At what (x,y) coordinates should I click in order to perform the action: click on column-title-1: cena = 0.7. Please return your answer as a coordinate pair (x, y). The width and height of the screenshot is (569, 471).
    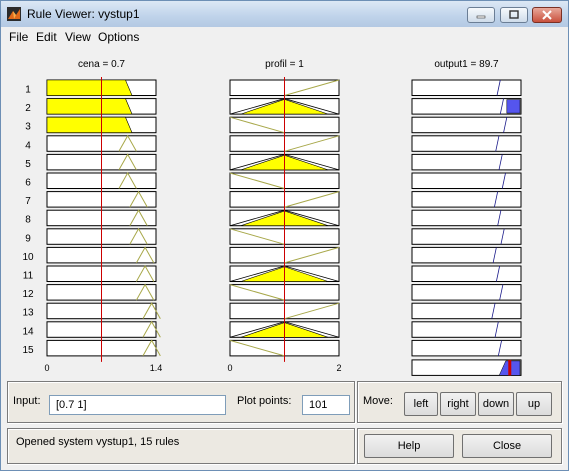
    Looking at the image, I should click on (101, 64).